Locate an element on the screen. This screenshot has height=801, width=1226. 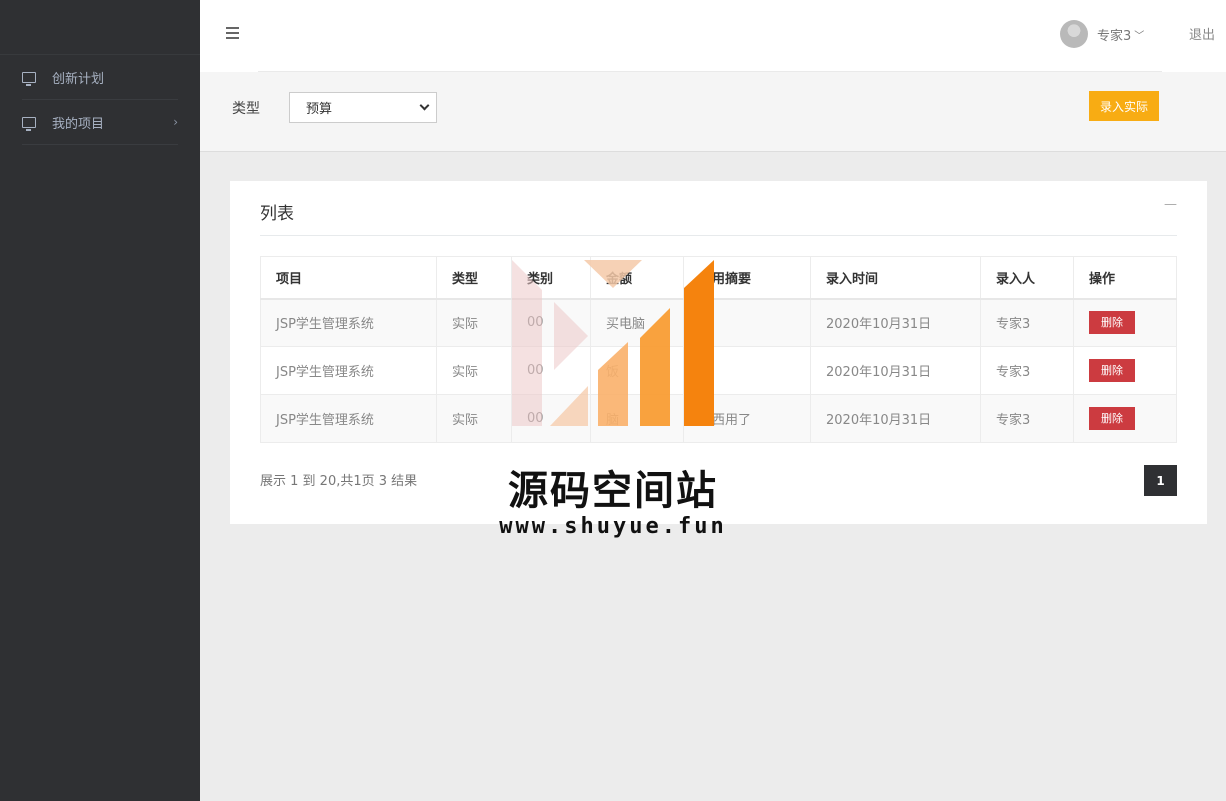
sidebar-item-my-projects: 我的项目 › is located at coordinates (100, 122).